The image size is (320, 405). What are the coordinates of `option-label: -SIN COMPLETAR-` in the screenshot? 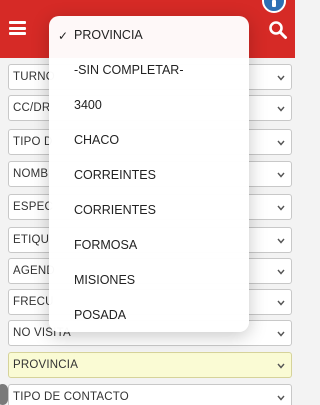 It's located at (129, 70).